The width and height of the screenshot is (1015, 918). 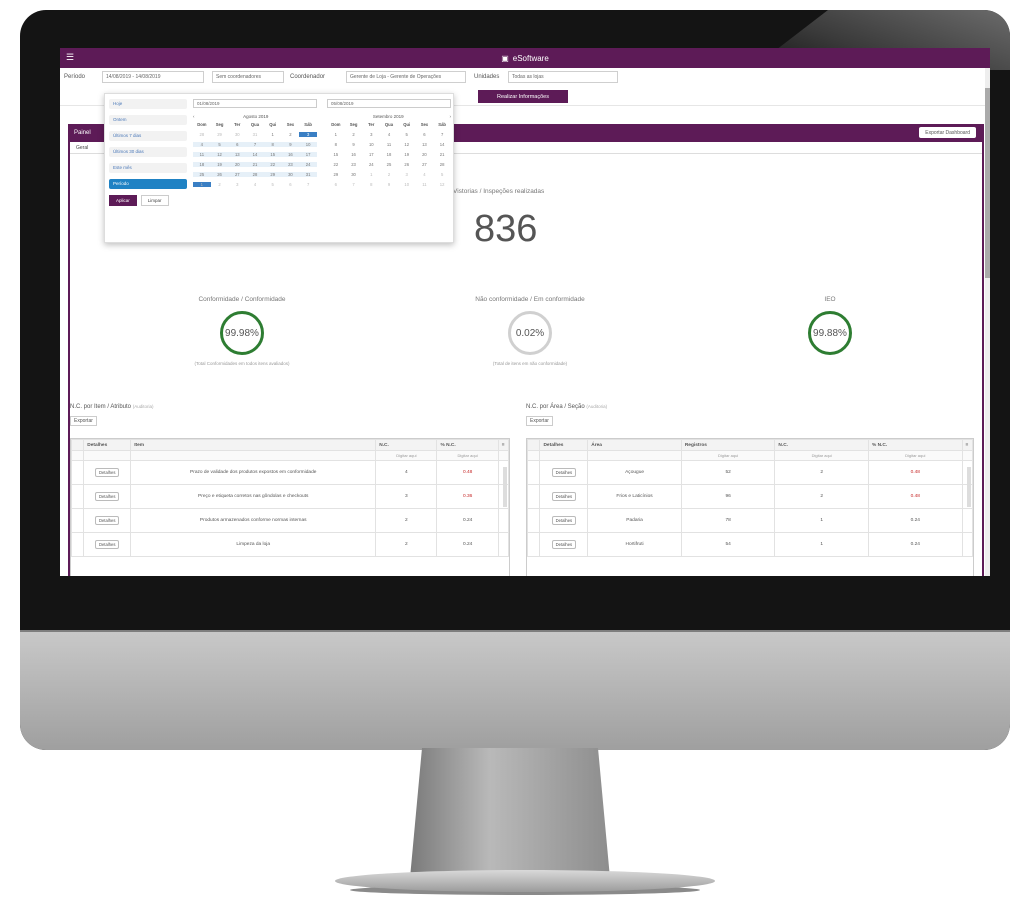 I want to click on range-option: Últimos 7 dias, so click(x=148, y=136).